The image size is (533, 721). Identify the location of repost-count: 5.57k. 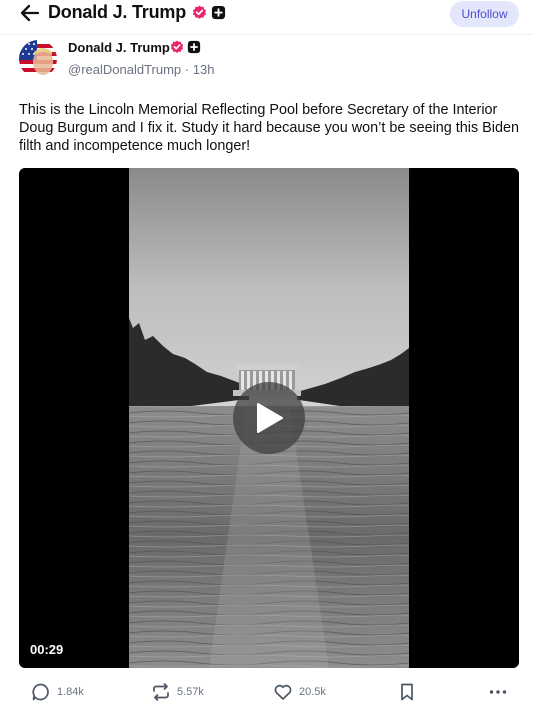
(190, 692).